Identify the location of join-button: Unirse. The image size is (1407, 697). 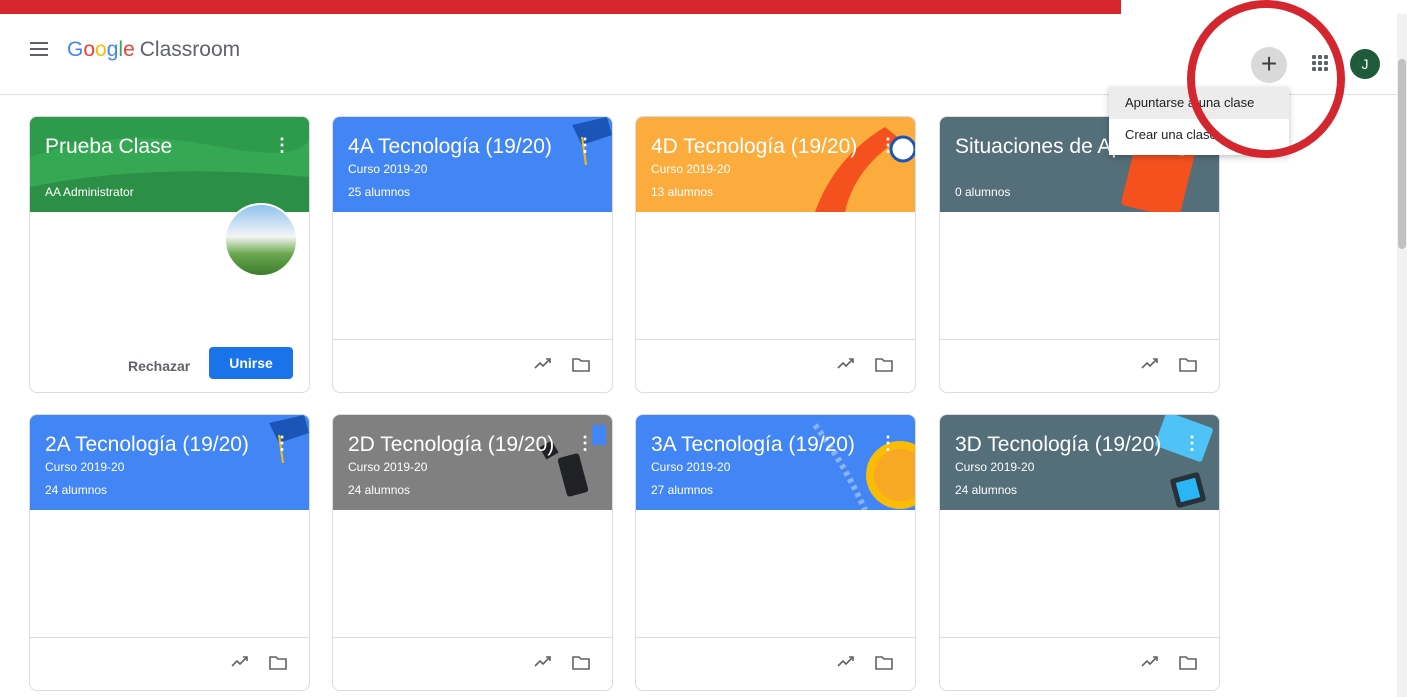
(251, 363).